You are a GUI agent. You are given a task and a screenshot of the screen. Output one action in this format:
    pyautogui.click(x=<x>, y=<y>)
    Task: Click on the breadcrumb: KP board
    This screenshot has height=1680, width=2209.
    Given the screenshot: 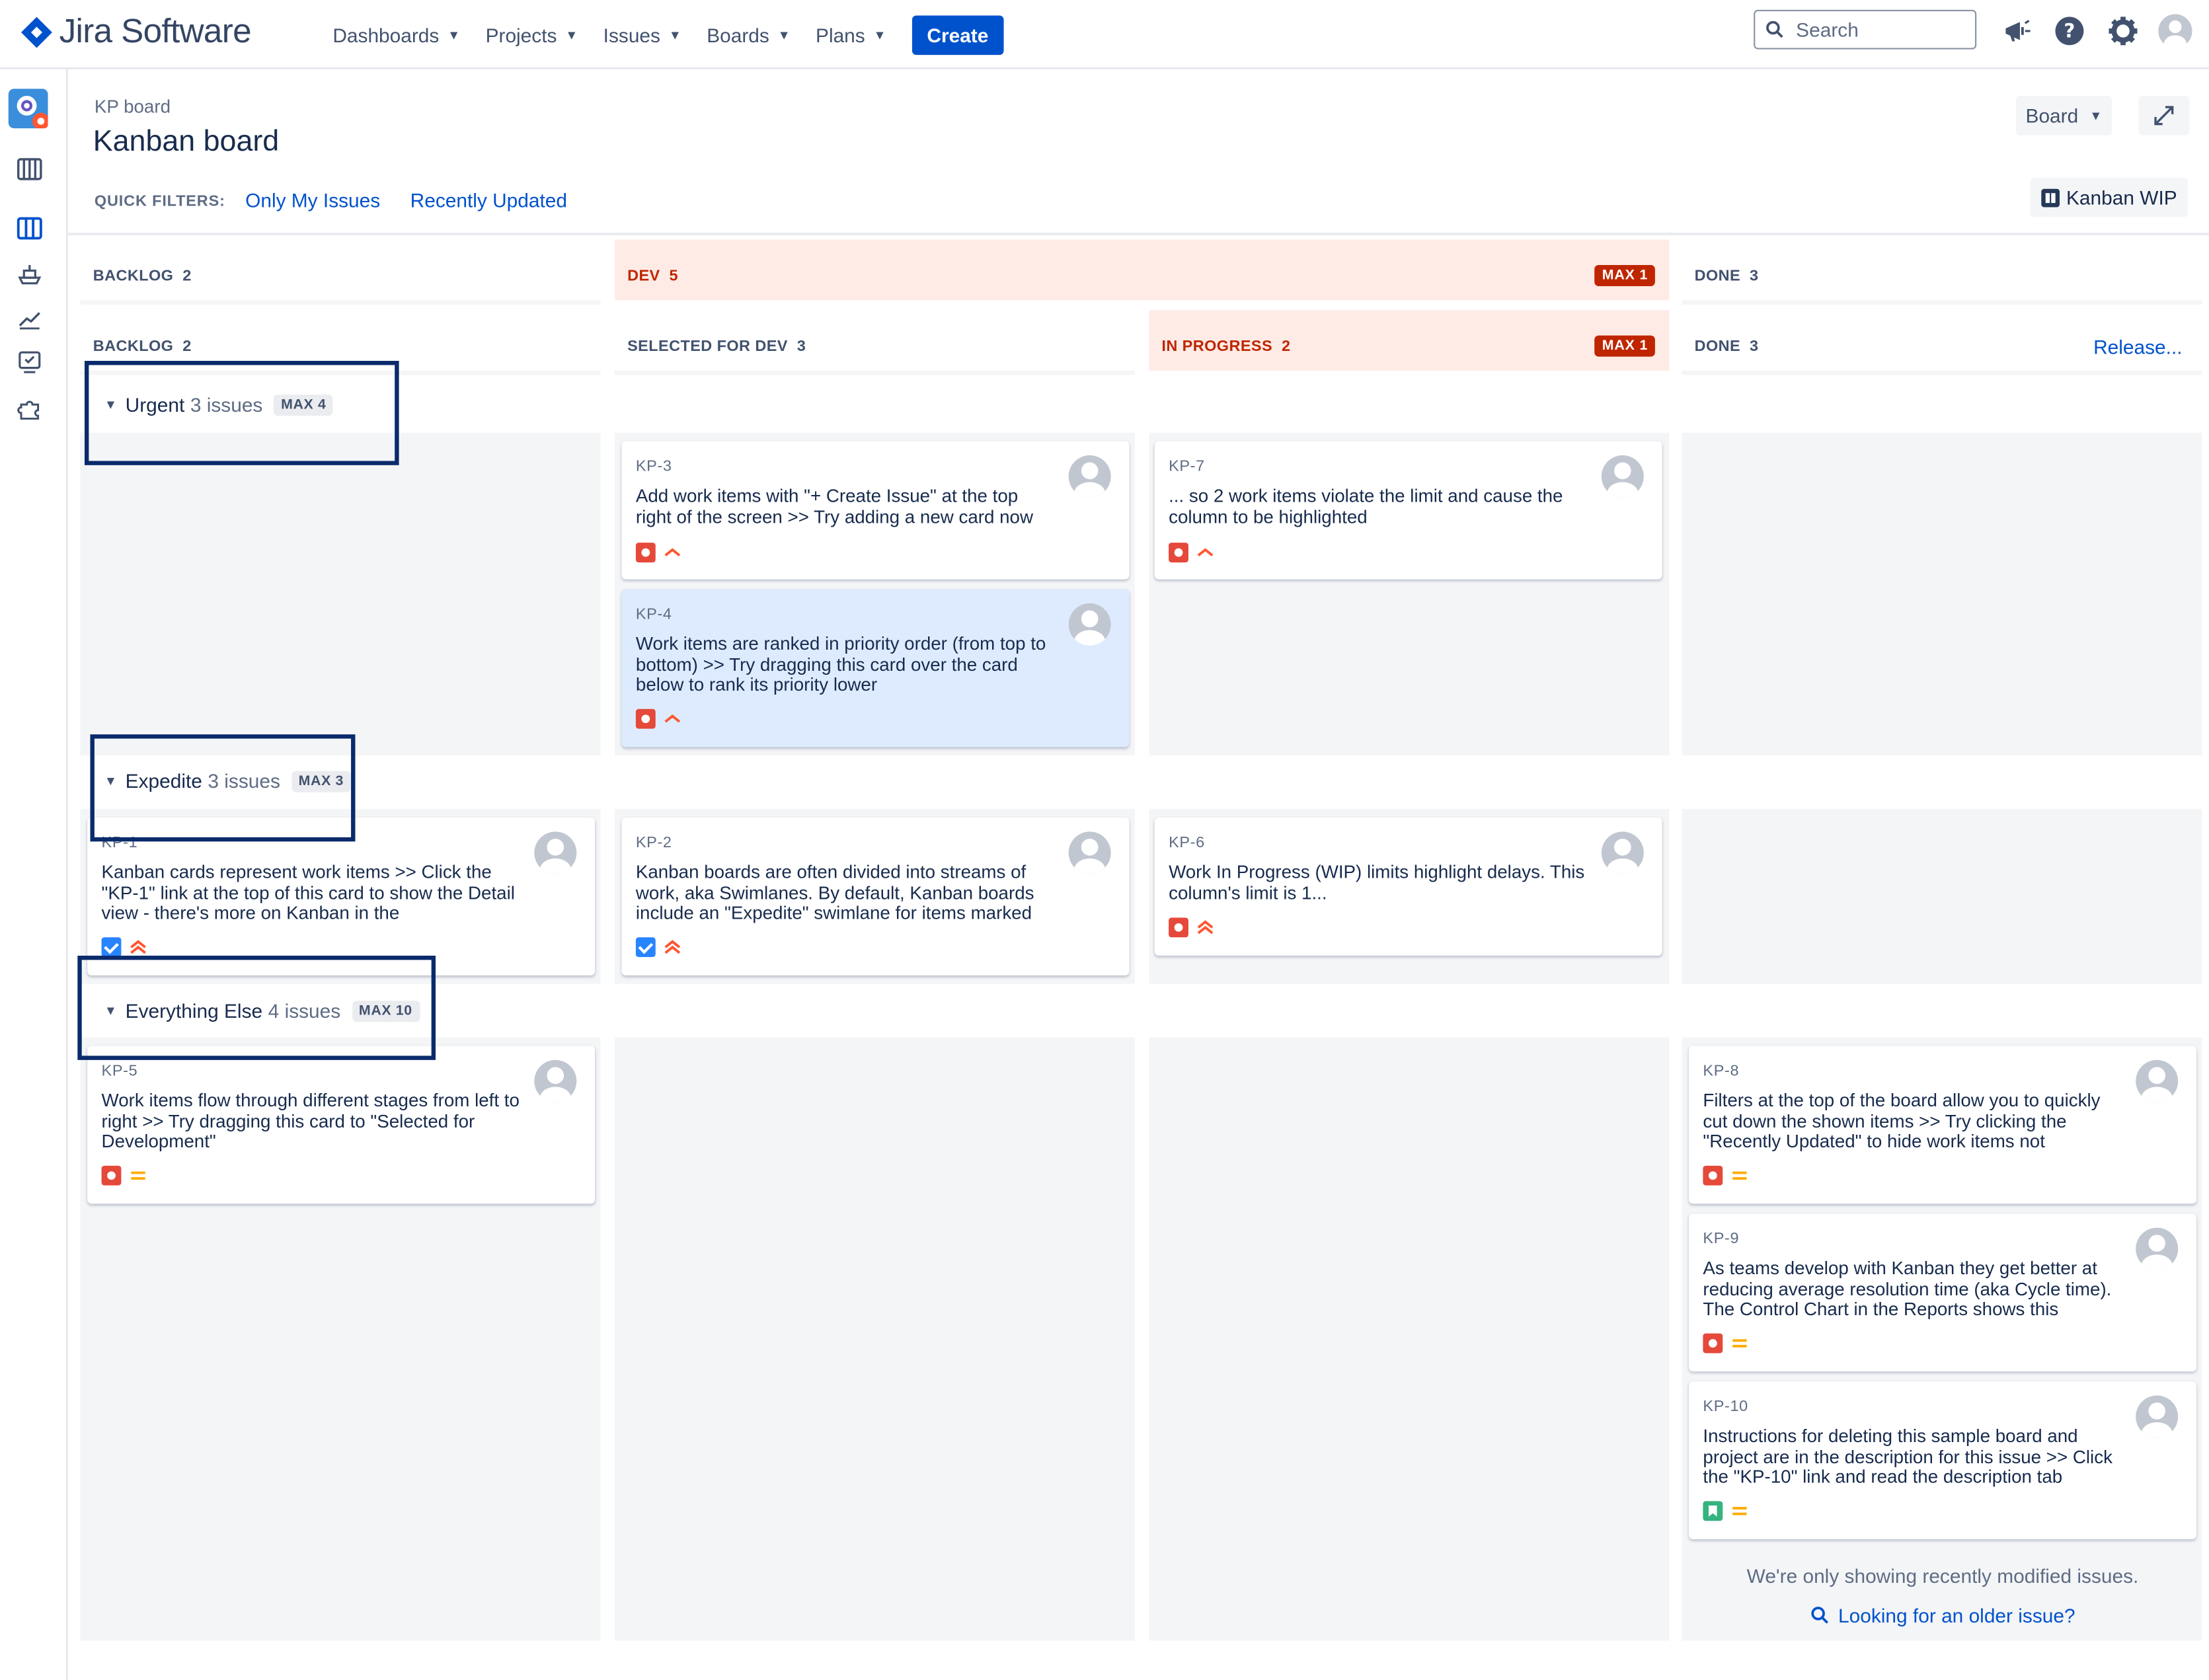 What is the action you would take?
    pyautogui.click(x=133, y=106)
    